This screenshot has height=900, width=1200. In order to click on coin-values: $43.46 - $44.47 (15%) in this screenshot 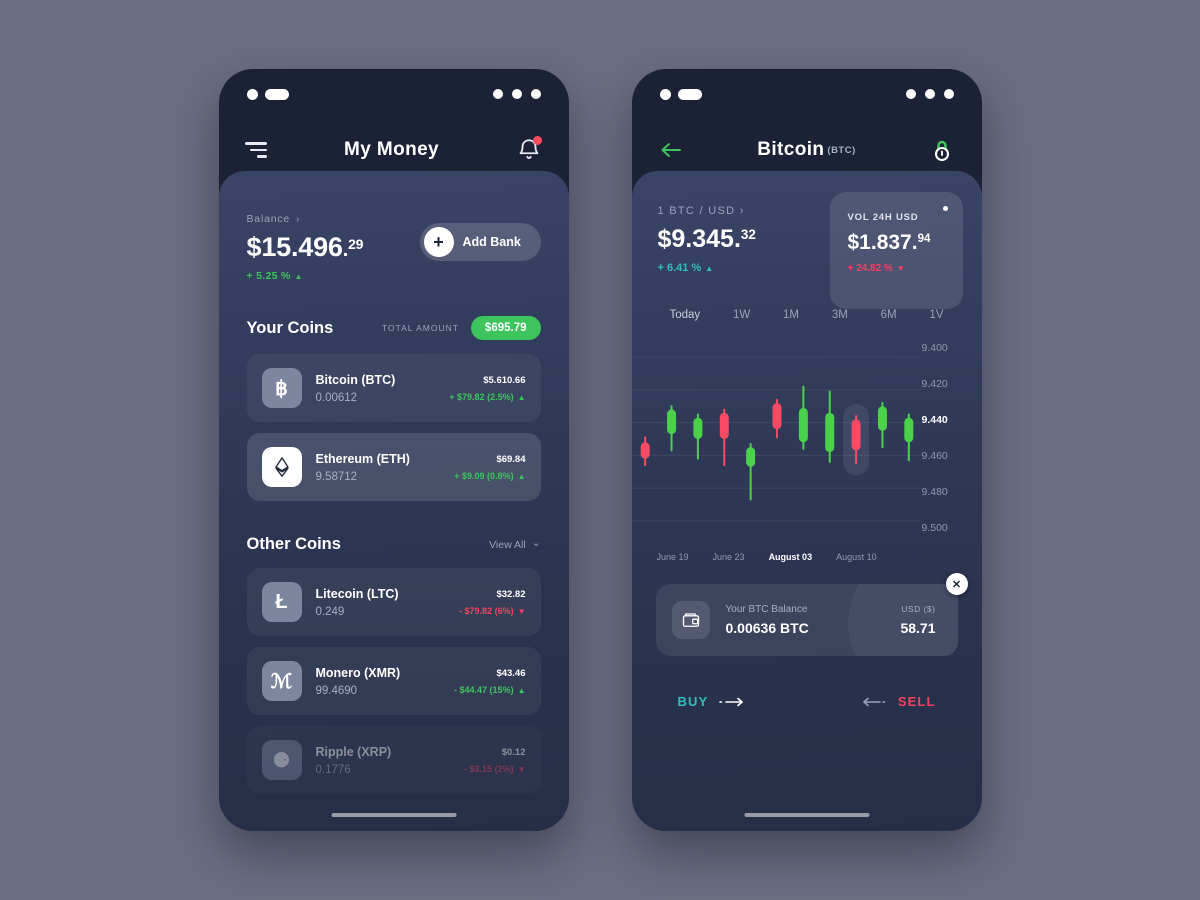, I will do `click(489, 681)`.